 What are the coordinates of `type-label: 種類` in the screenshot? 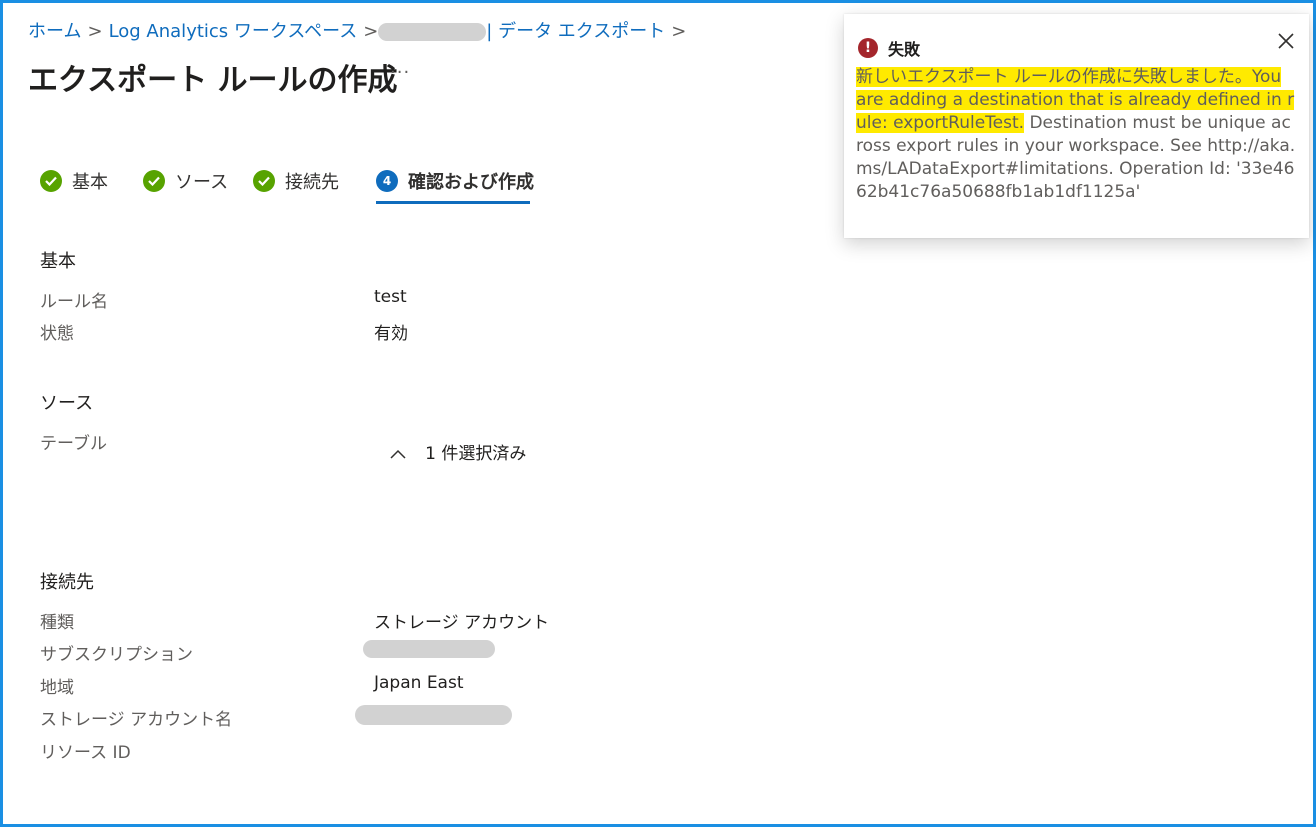 It's located at (57, 623).